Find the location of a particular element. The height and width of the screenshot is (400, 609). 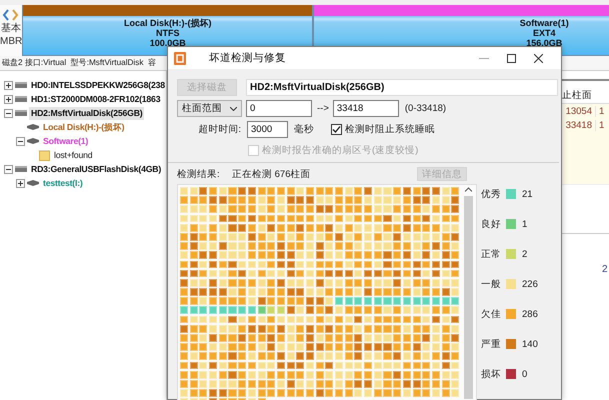

legend-label: 良好 is located at coordinates (491, 224).